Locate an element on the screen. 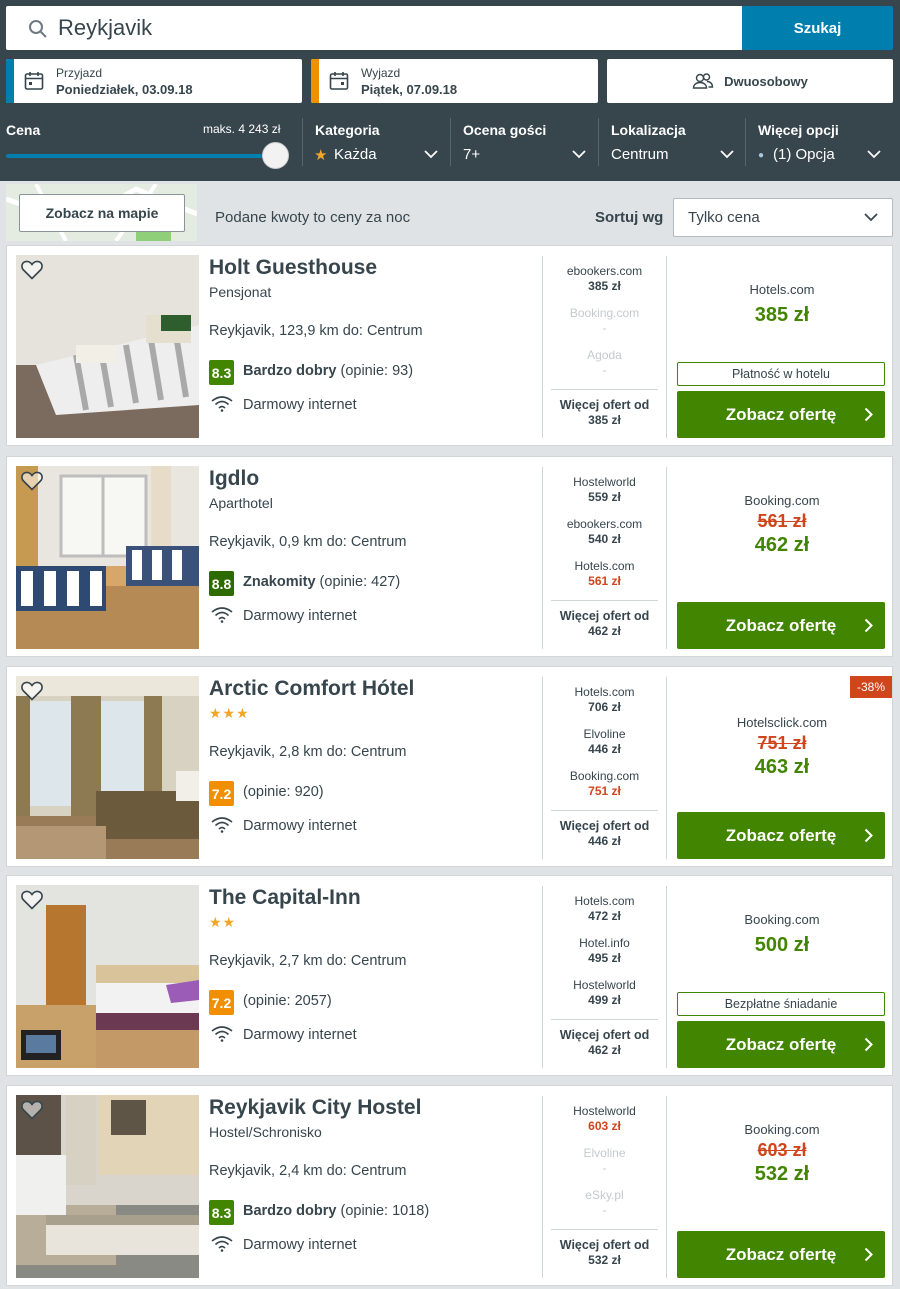 This screenshot has width=900, height=1289. search-icon is located at coordinates (38, 29).